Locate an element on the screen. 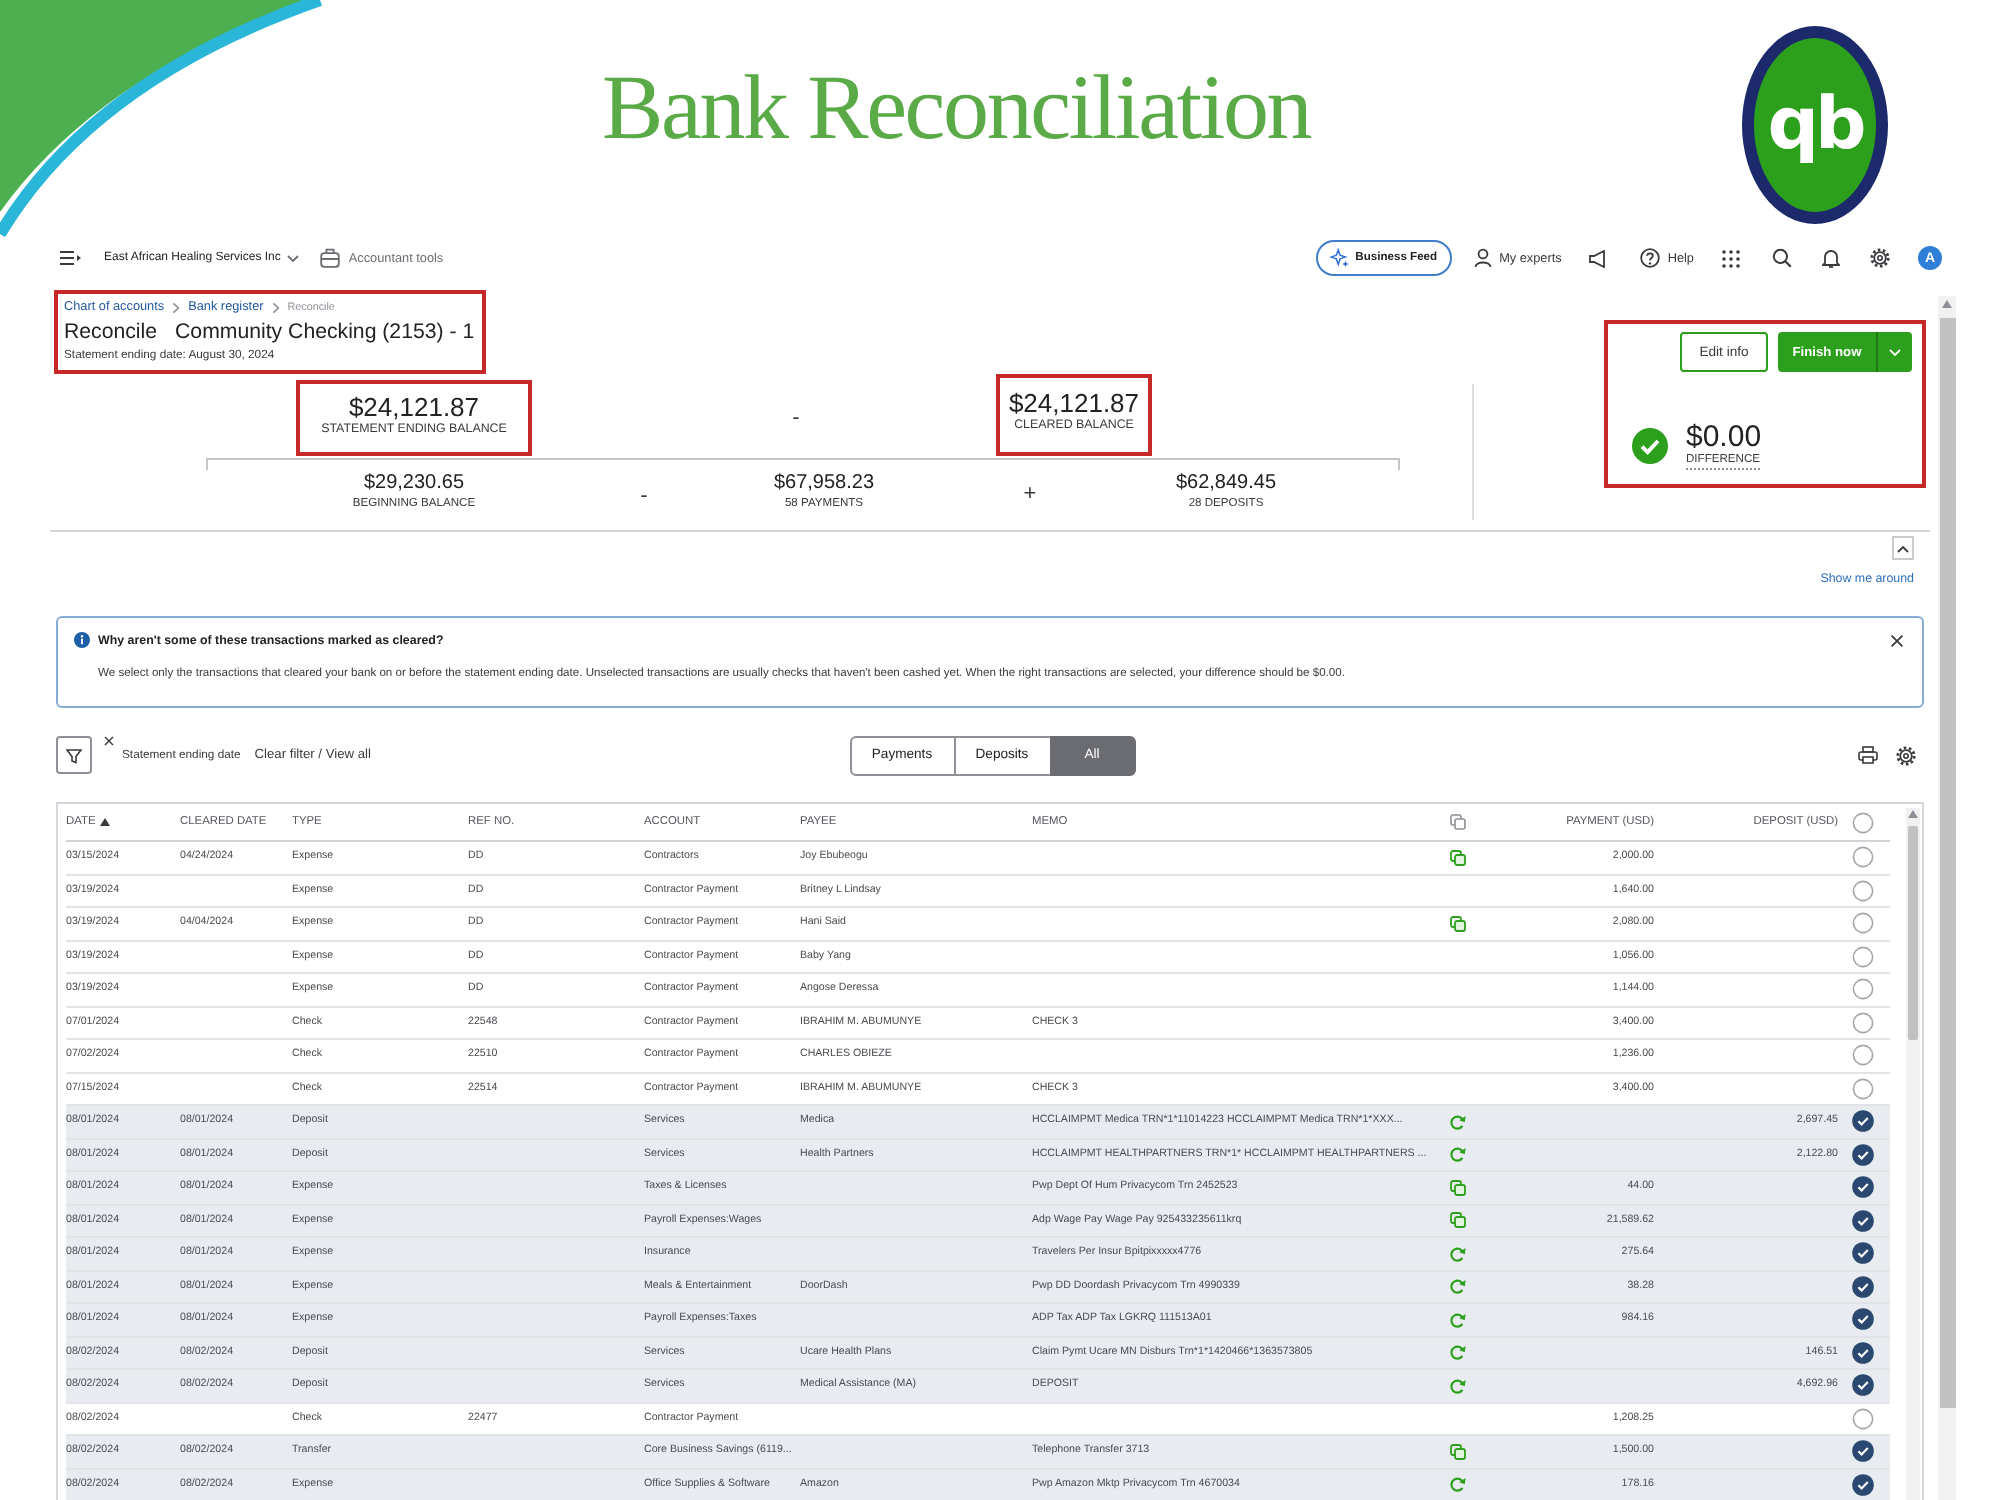 This screenshot has height=1500, width=2000. apps-grid-icon is located at coordinates (1731, 258).